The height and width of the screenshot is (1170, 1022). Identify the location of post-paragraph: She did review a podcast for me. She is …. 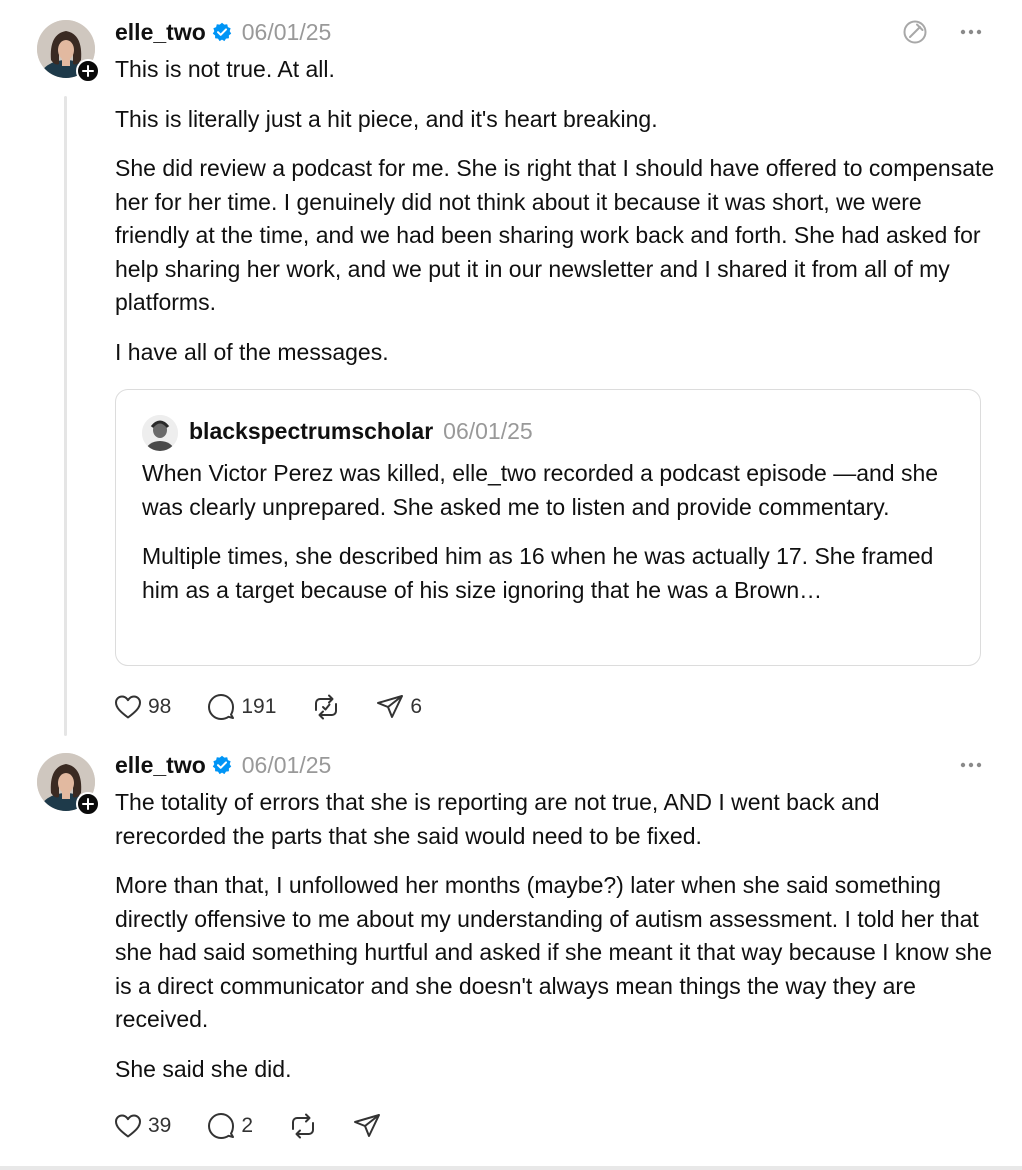
(555, 235).